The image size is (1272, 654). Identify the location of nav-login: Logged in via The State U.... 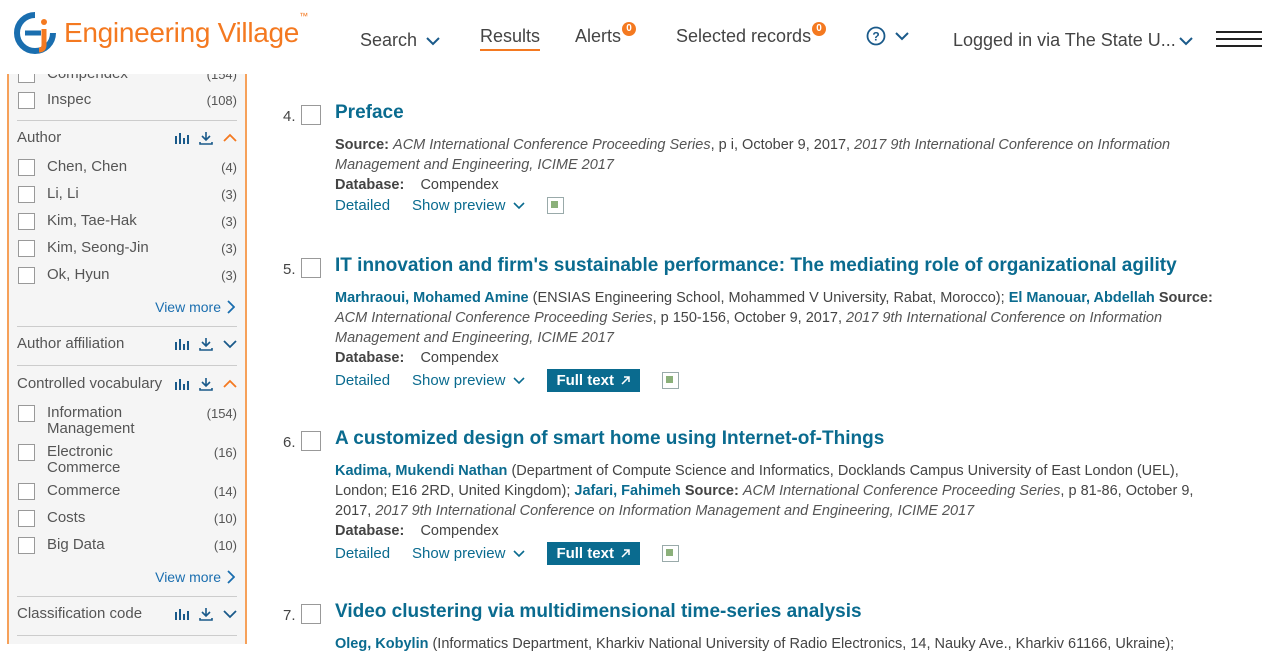
(1073, 40).